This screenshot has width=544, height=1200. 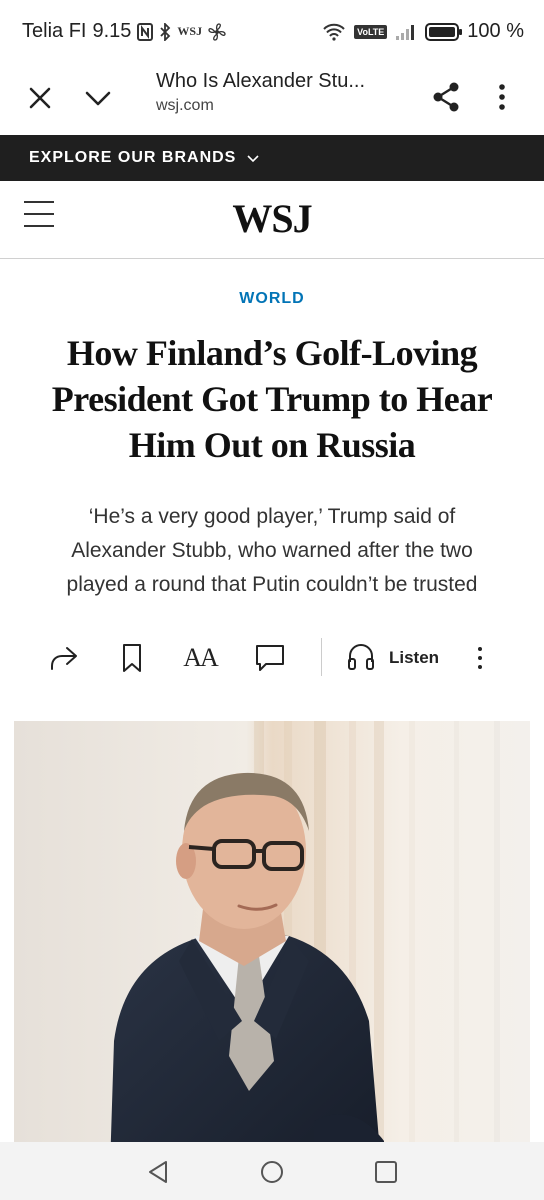 What do you see at coordinates (145, 31) in the screenshot?
I see `nfc-icon` at bounding box center [145, 31].